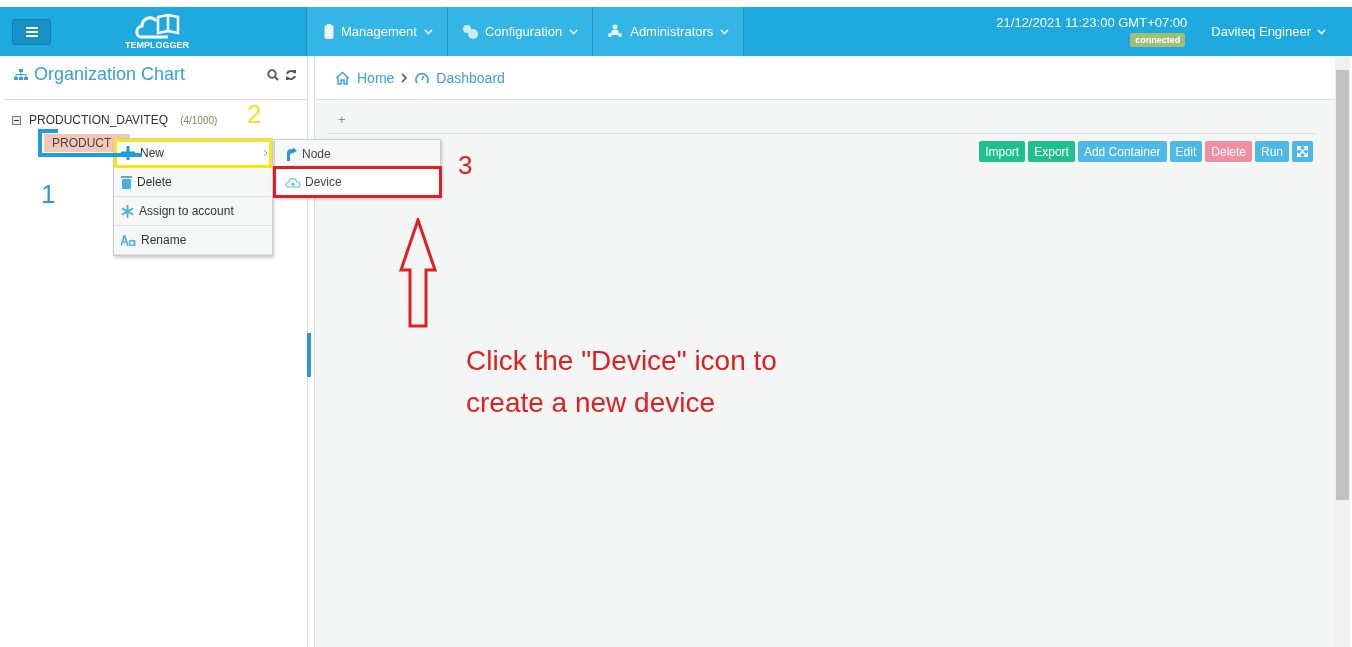  What do you see at coordinates (1122, 151) in the screenshot?
I see `toolbar-button: Add Container` at bounding box center [1122, 151].